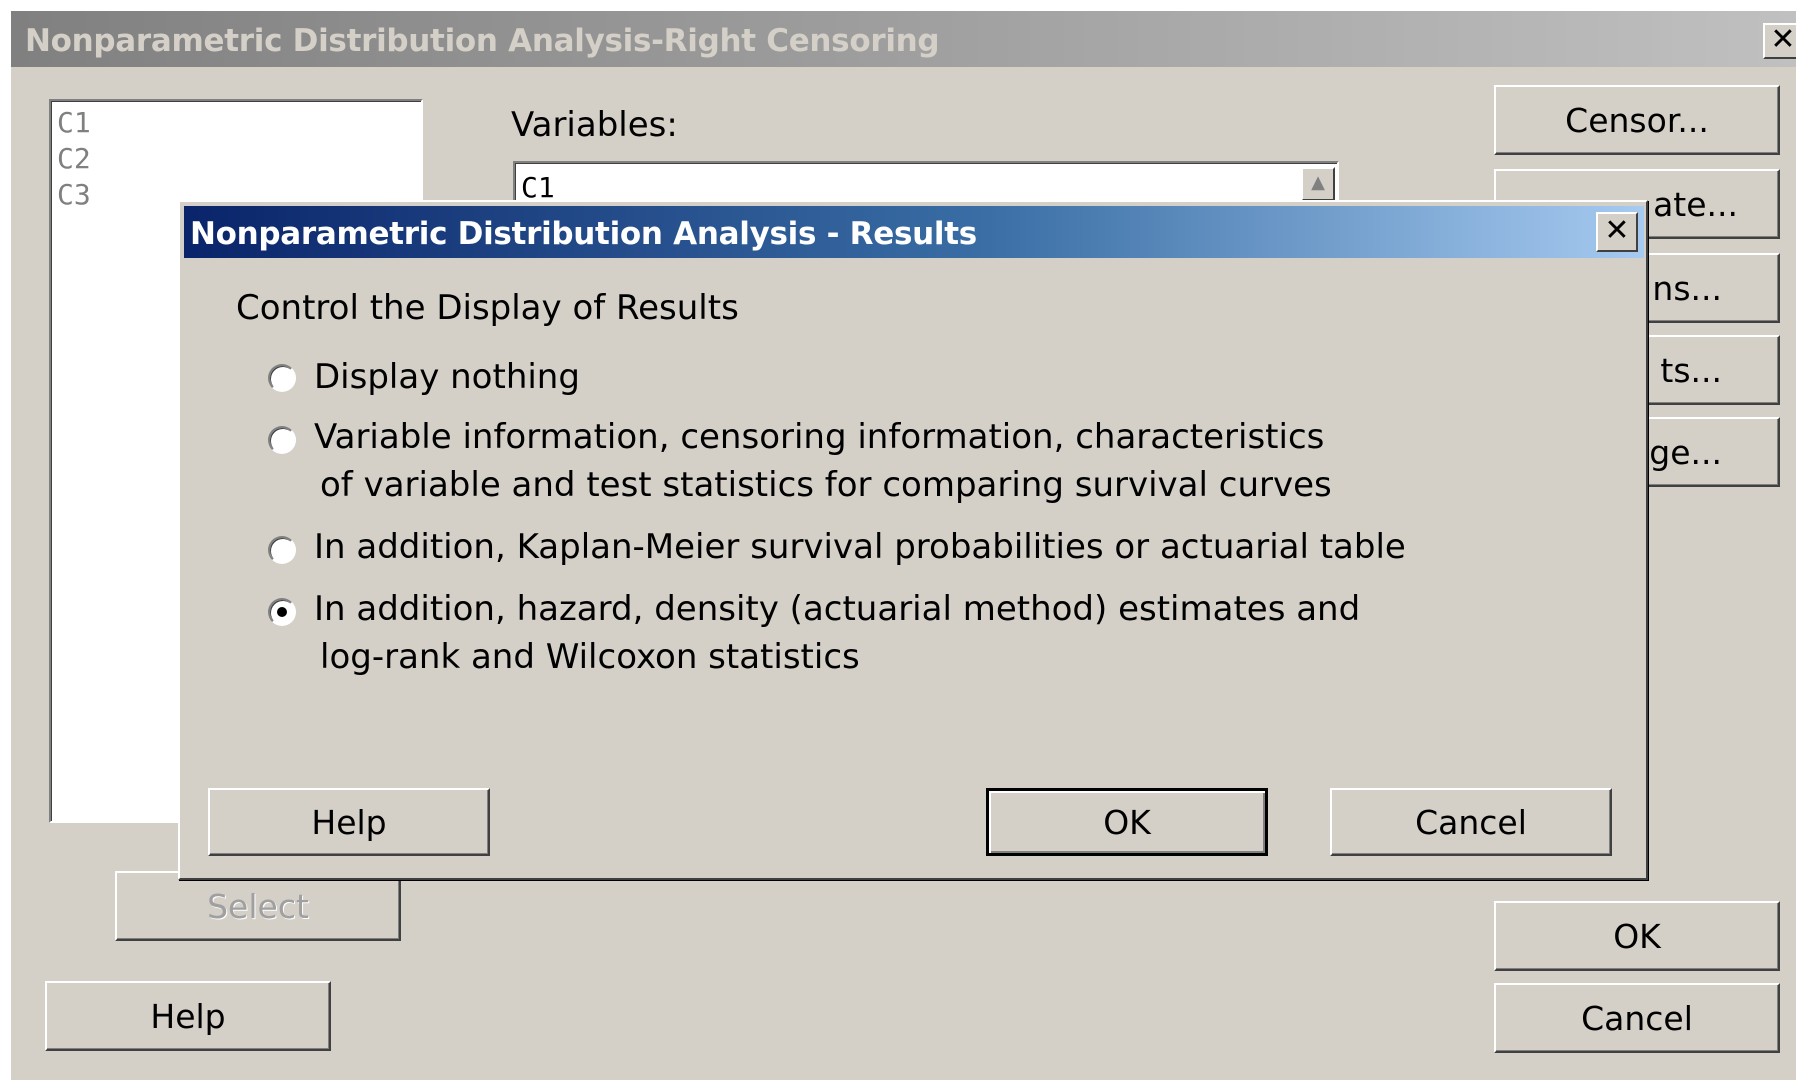 The width and height of the screenshot is (1796, 1080). Describe the element at coordinates (1318, 184) in the screenshot. I see `scroll-up-arrow-icon: ▲` at that location.